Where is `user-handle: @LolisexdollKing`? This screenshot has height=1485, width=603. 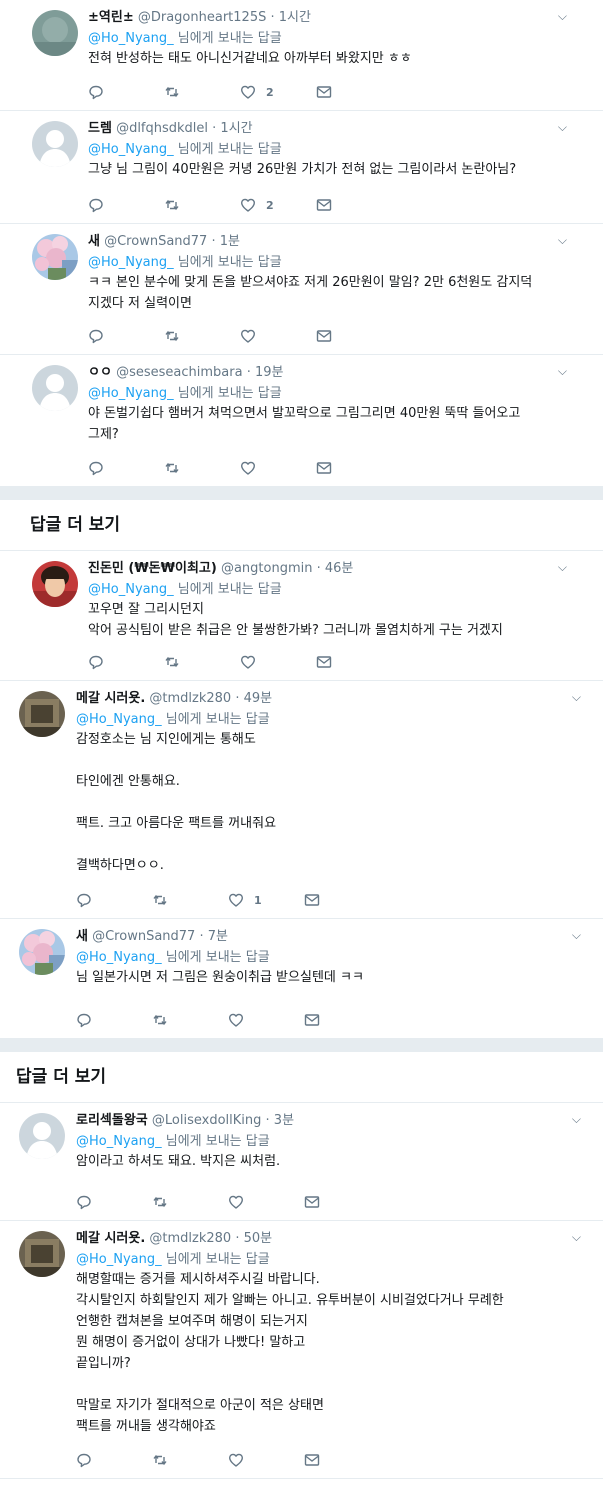 user-handle: @LolisexdollKing is located at coordinates (206, 1120).